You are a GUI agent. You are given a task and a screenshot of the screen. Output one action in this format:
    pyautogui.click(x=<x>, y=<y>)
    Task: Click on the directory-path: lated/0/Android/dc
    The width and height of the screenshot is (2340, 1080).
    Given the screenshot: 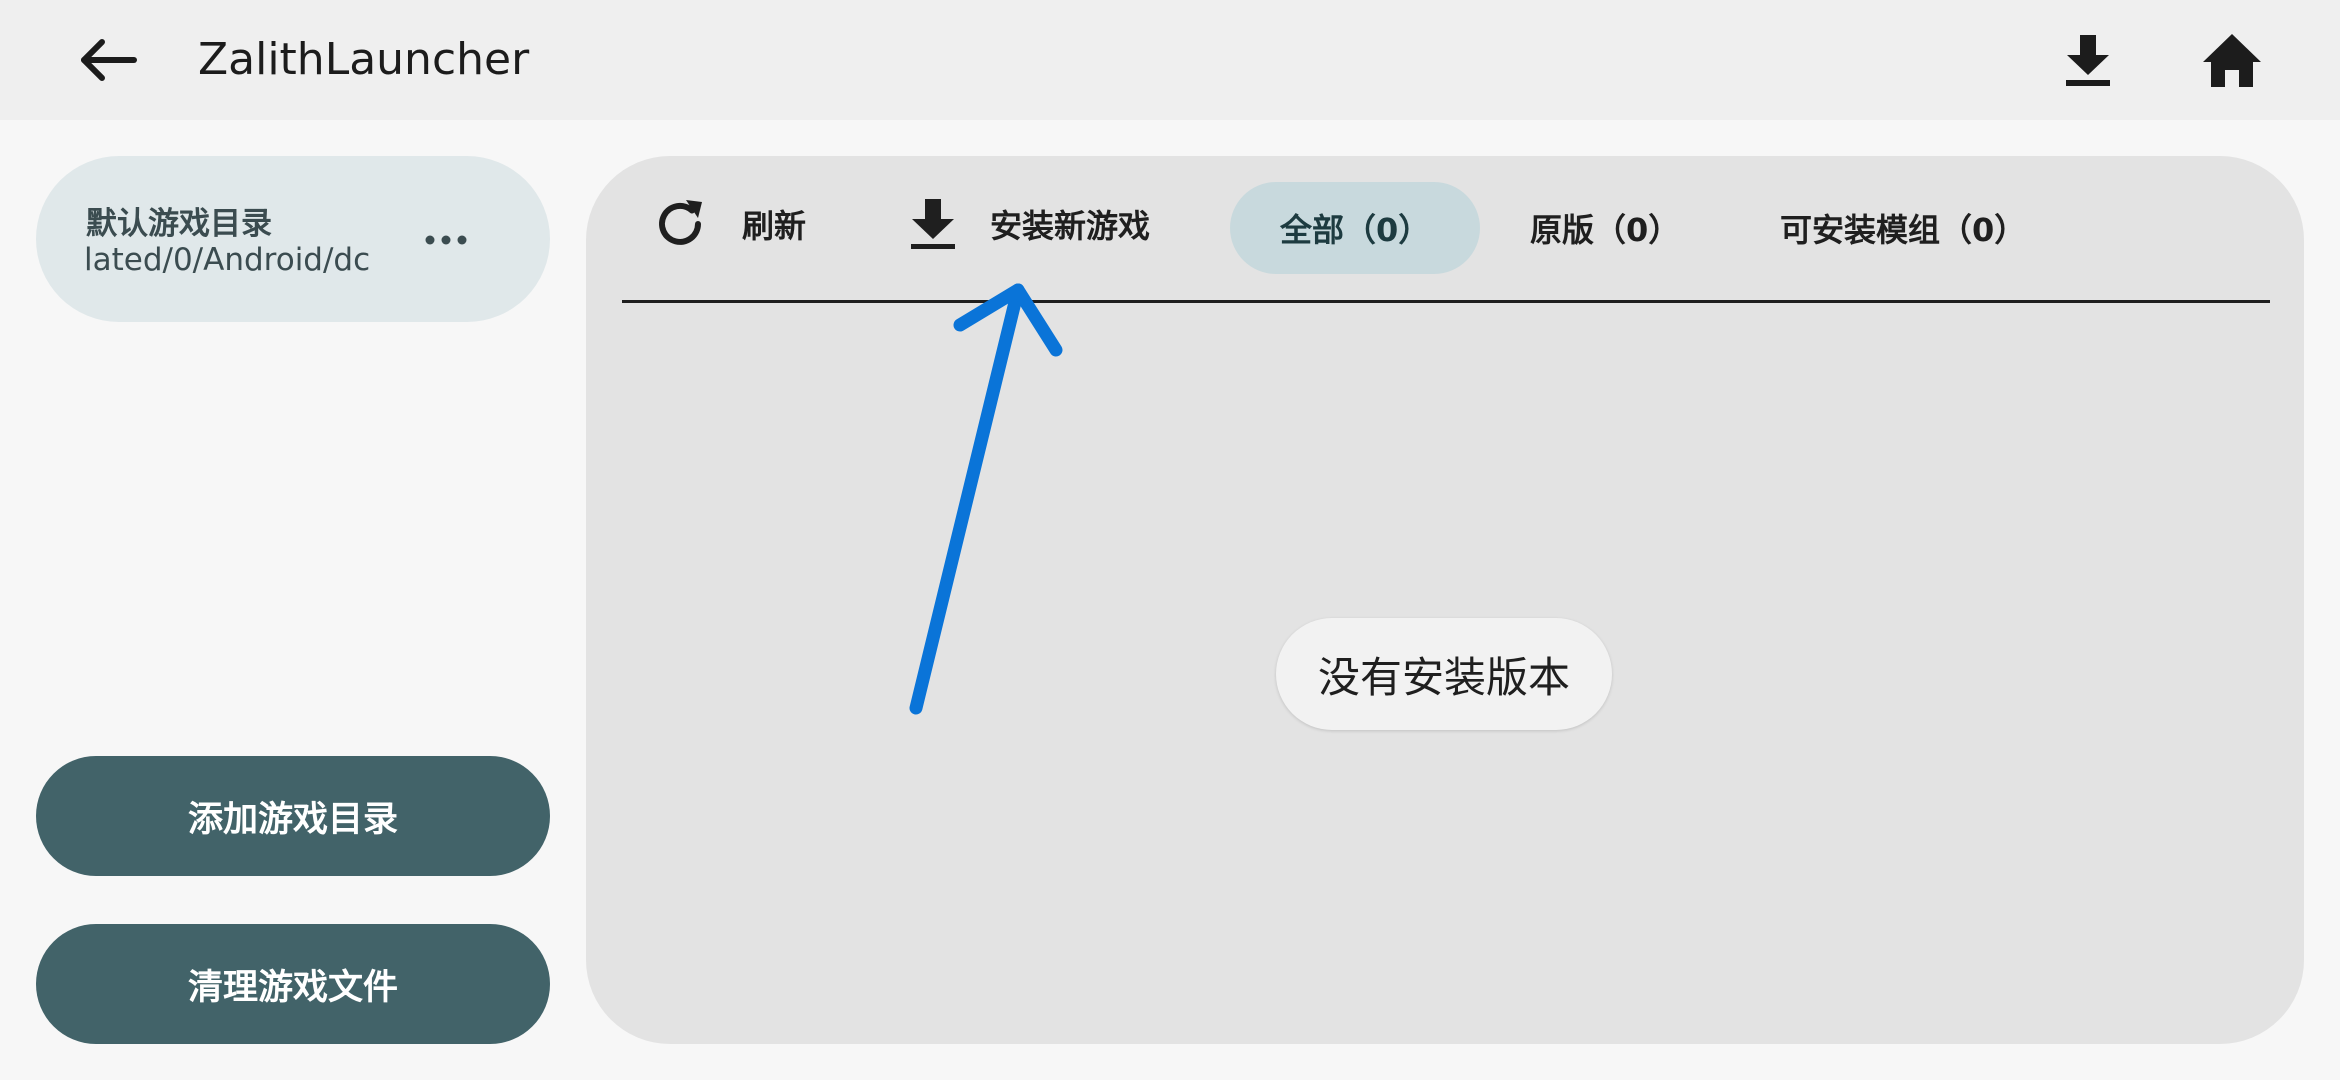 What is the action you would take?
    pyautogui.click(x=227, y=260)
    